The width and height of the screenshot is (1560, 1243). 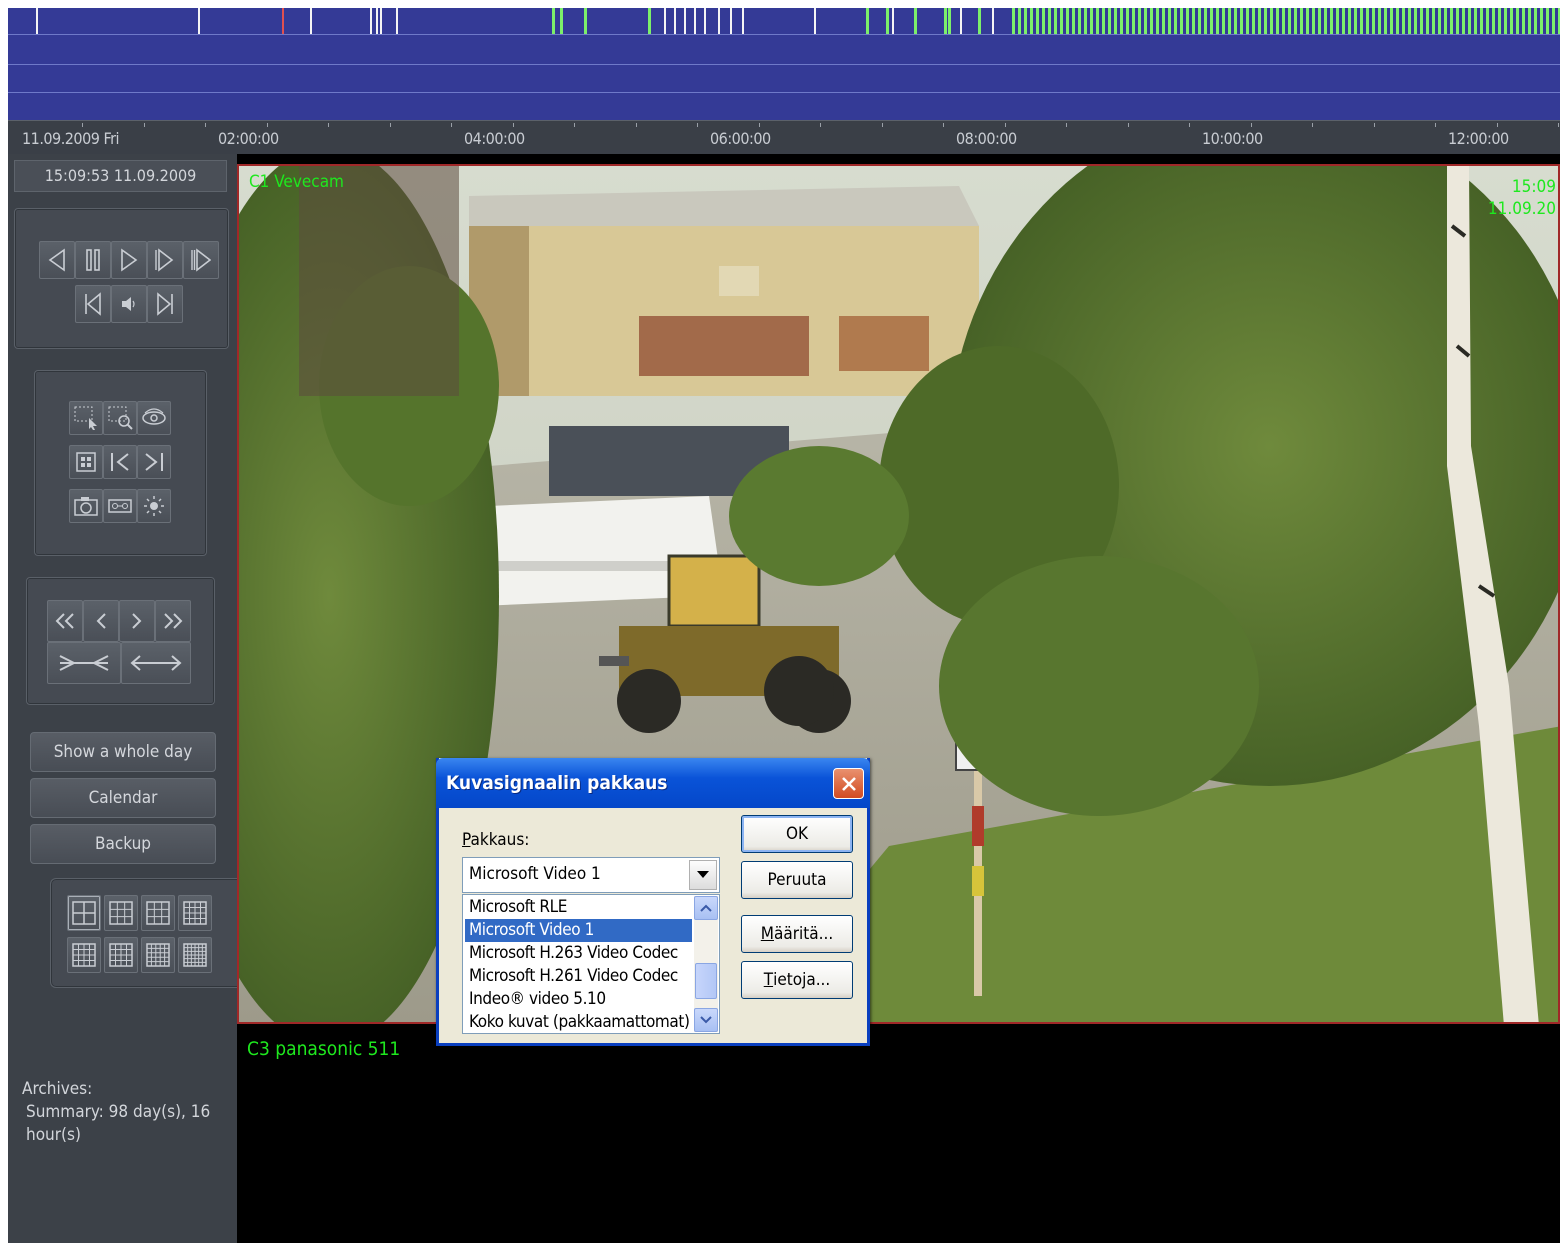 What do you see at coordinates (578, 953) in the screenshot?
I see `codec-option: Microsoft H.263 Video Codec` at bounding box center [578, 953].